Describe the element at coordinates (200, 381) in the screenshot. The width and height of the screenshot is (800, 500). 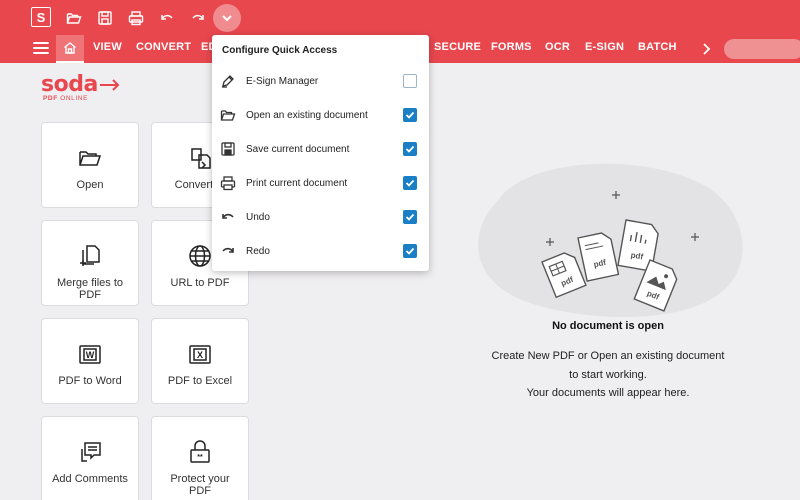
I see `tile-label: PDF to Excel` at that location.